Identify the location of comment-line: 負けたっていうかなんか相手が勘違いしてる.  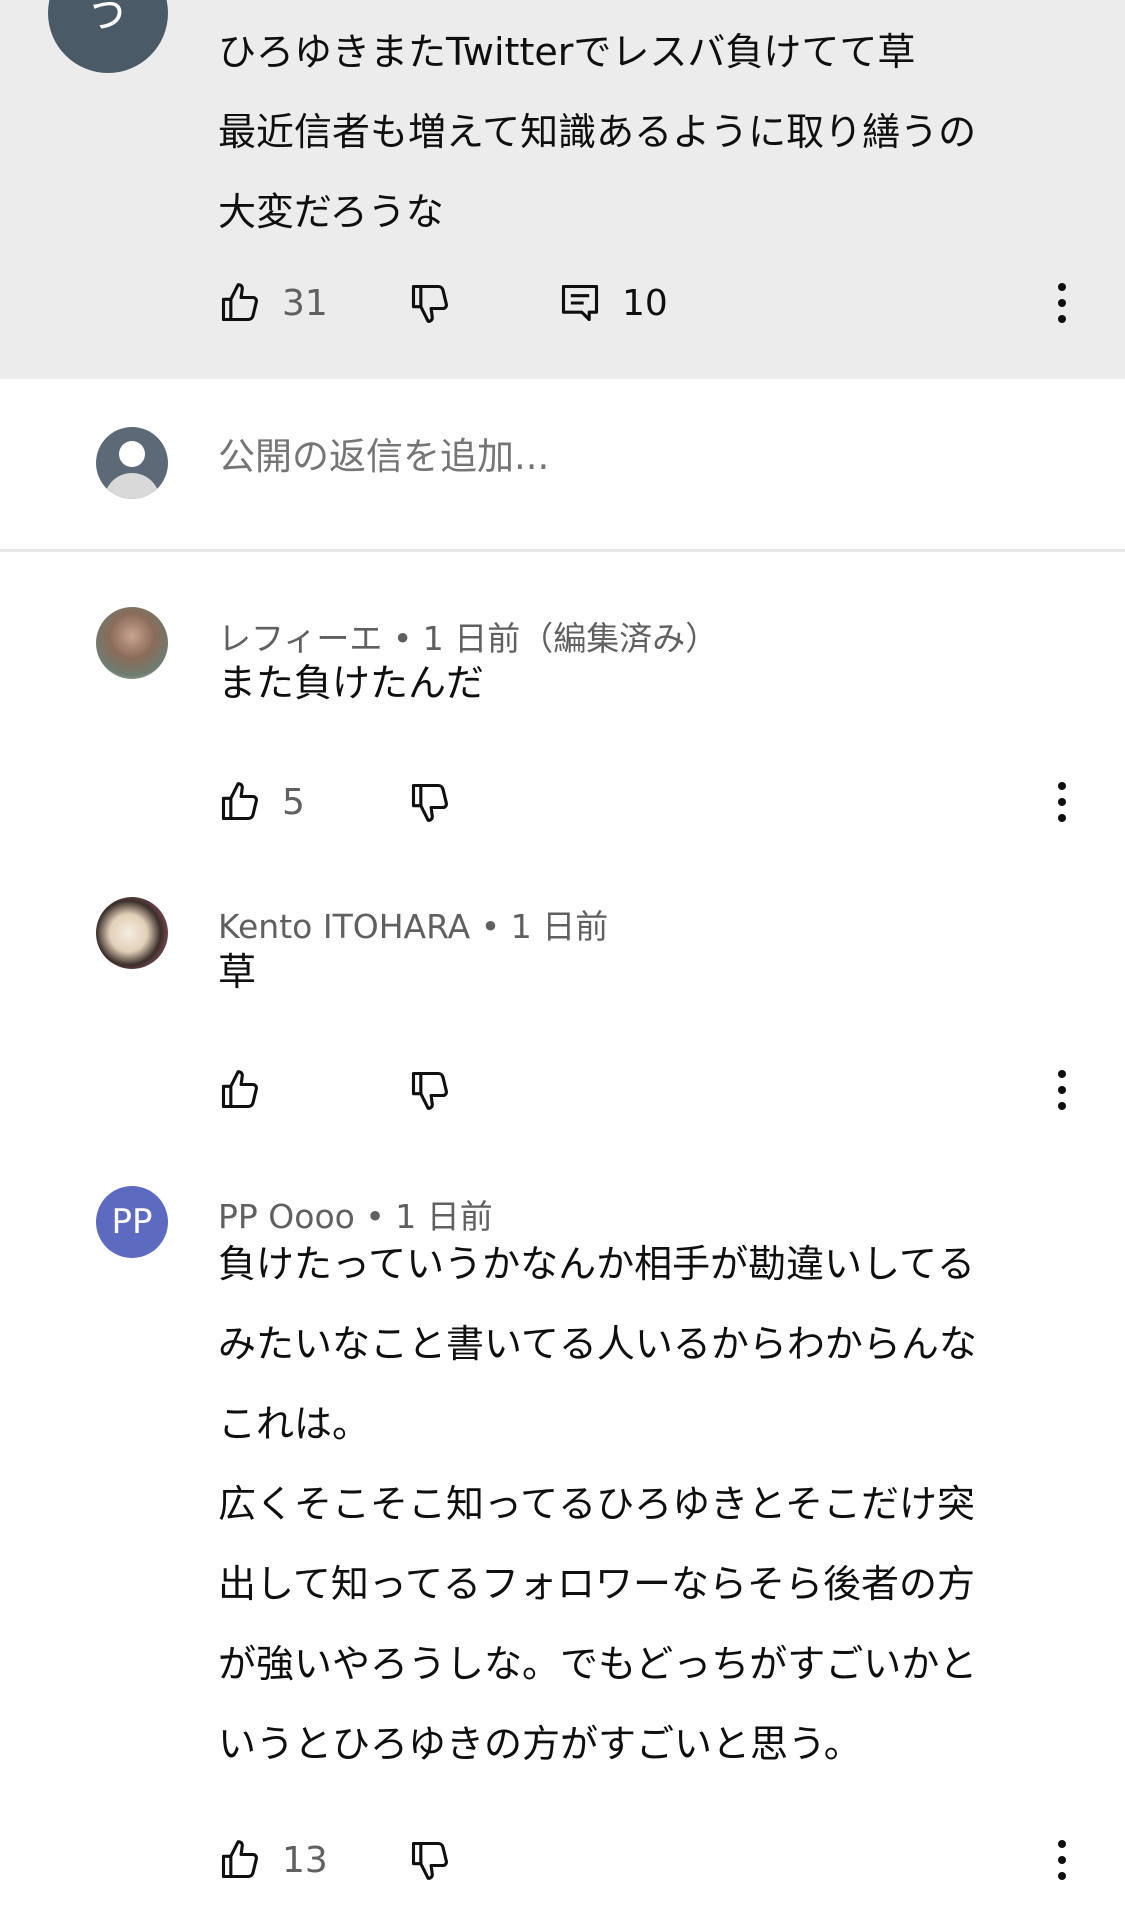
(596, 1264).